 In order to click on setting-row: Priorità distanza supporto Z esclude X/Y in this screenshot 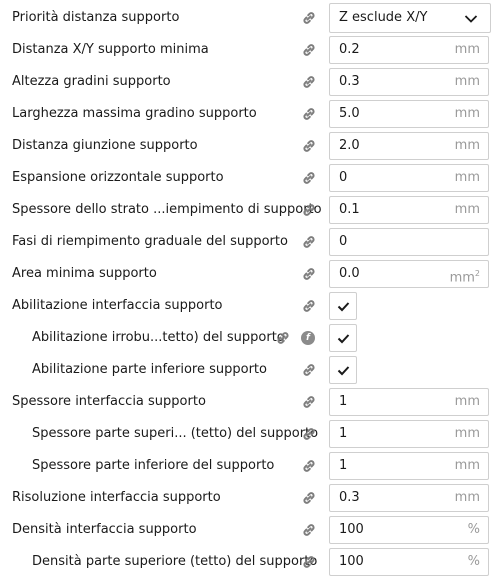, I will do `click(252, 18)`.